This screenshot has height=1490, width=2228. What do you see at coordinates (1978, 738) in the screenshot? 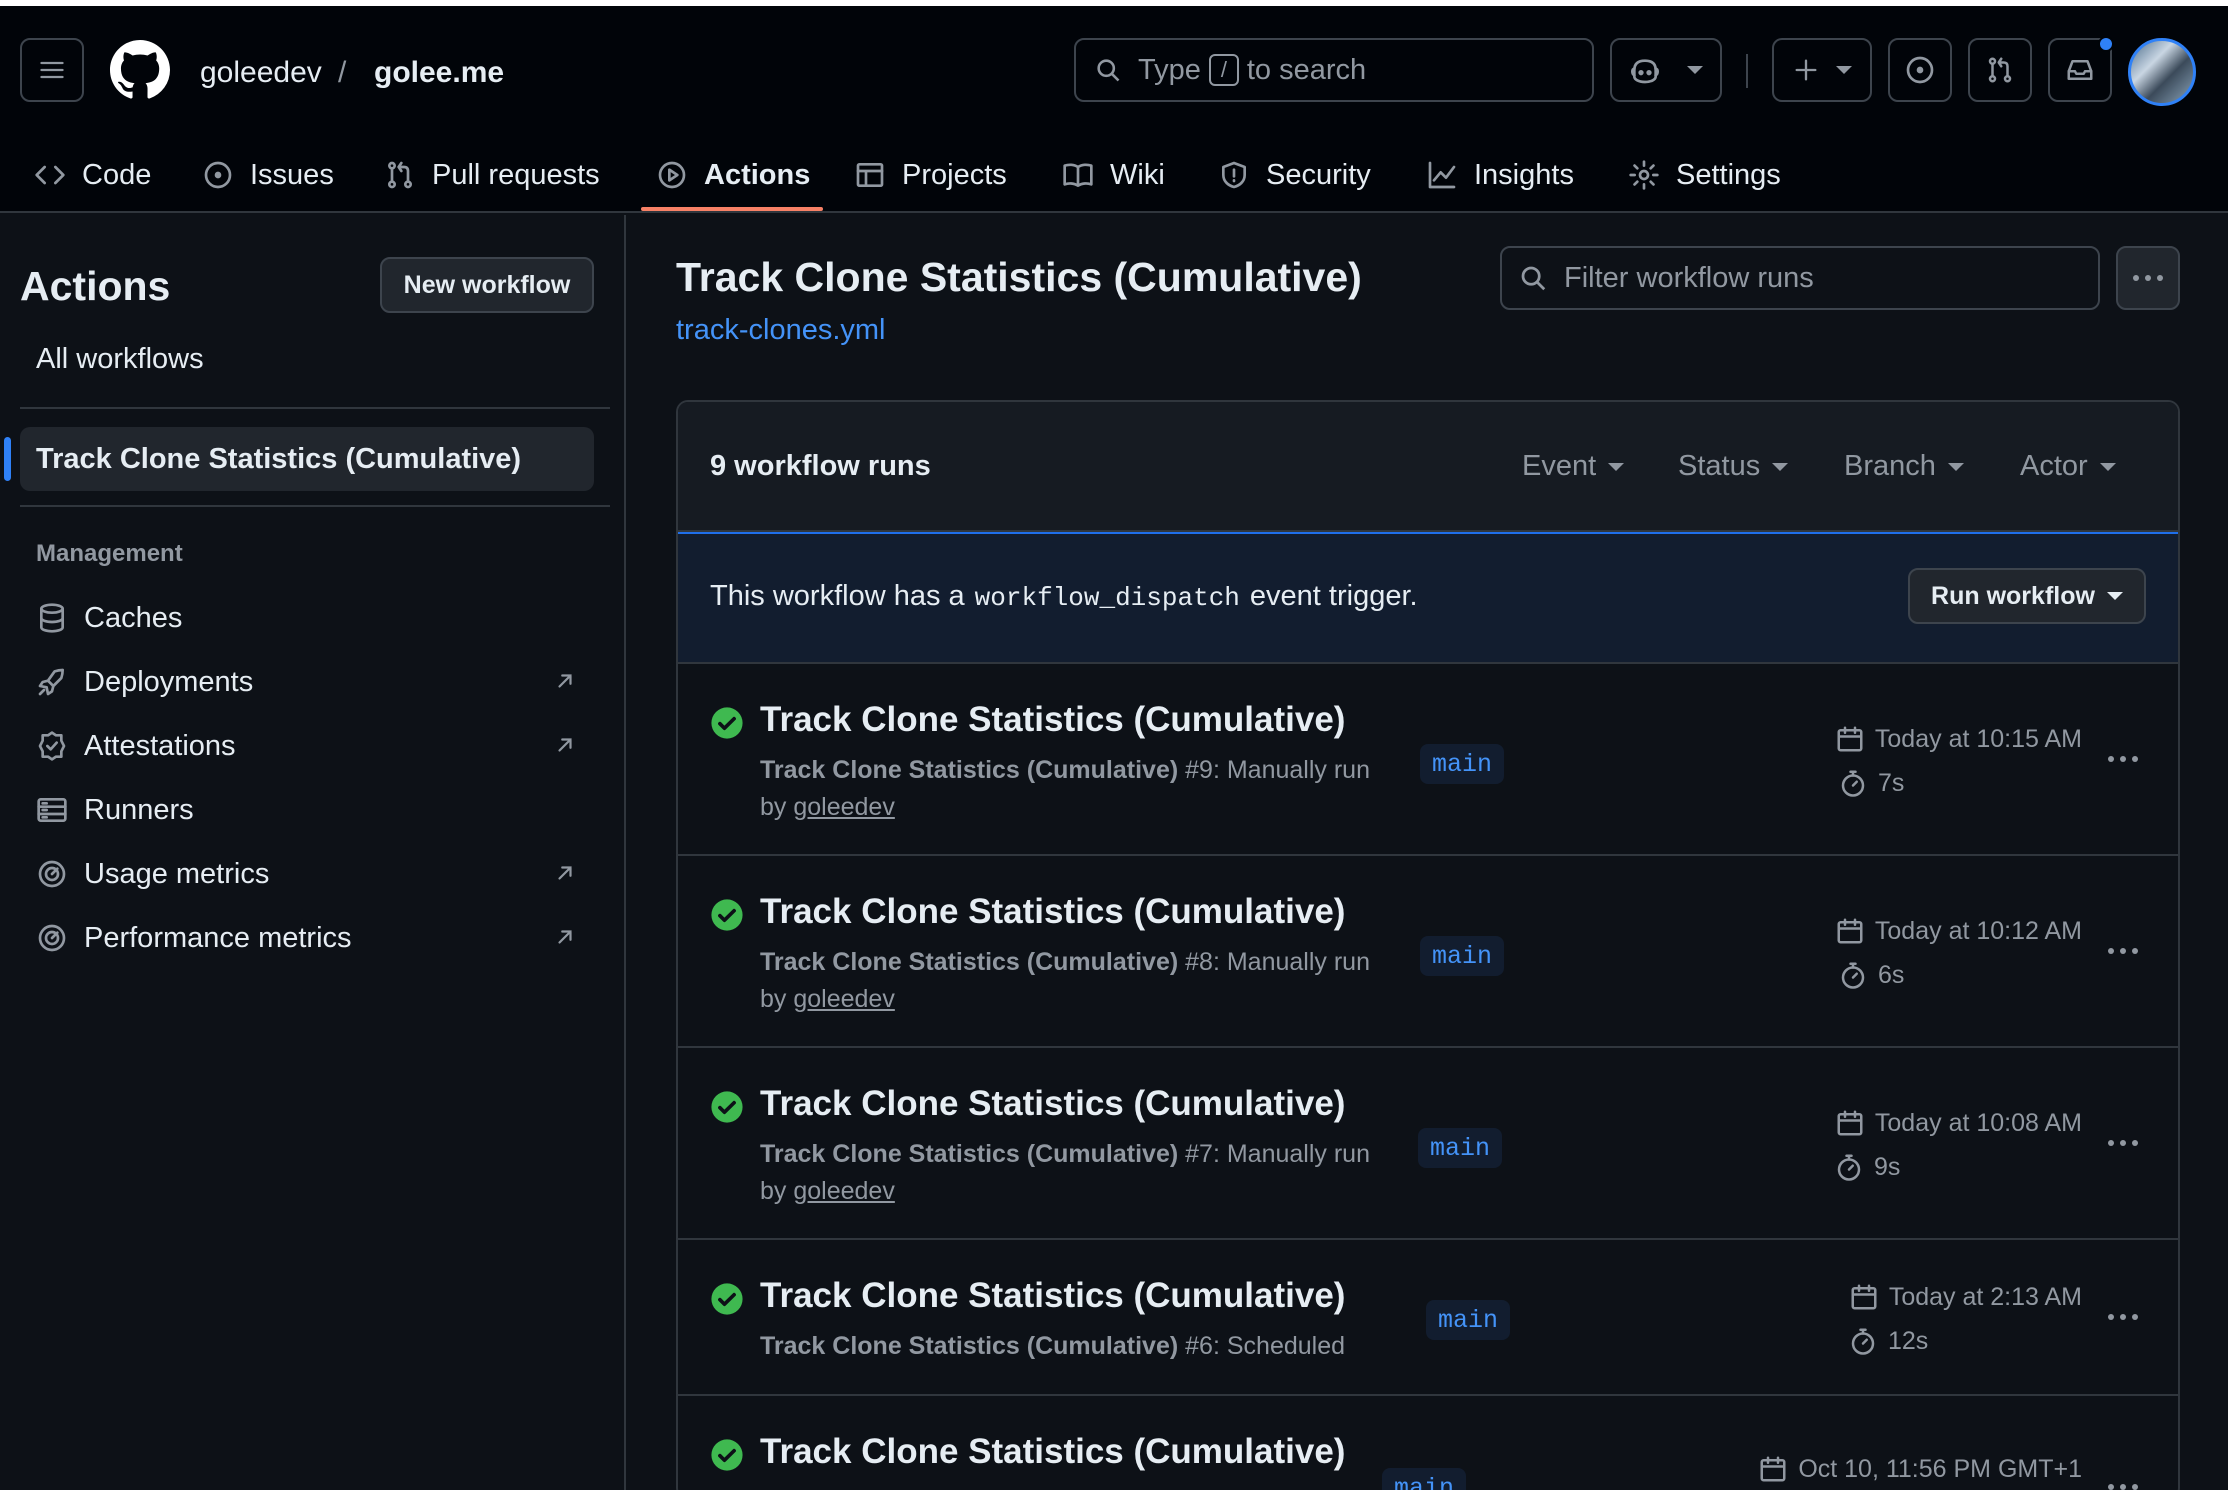
I see `run-when: Today at 10:15 AM` at bounding box center [1978, 738].